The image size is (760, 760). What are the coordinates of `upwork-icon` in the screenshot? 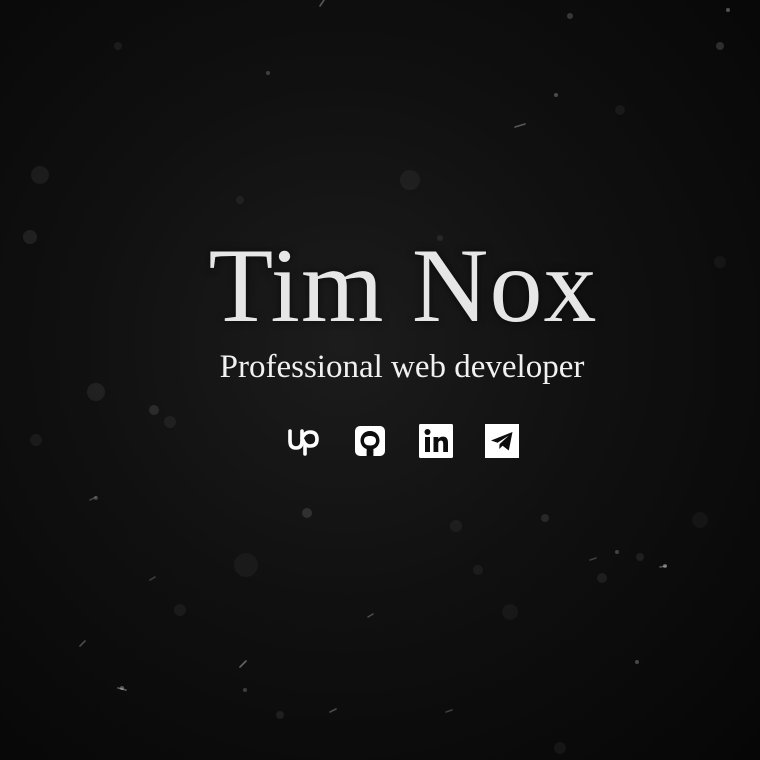 It's located at (303, 442).